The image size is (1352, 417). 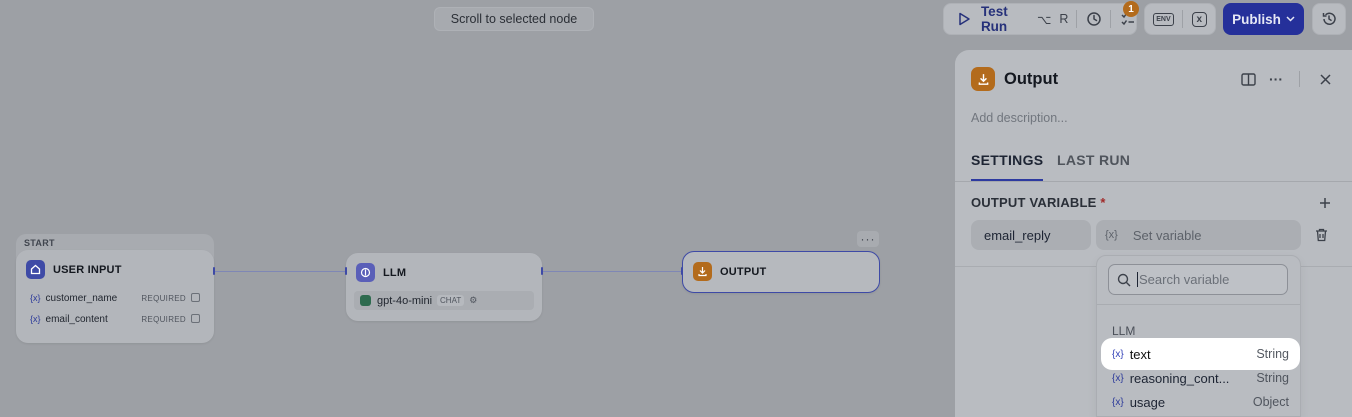 I want to click on paragraph-icon, so click(x=195, y=318).